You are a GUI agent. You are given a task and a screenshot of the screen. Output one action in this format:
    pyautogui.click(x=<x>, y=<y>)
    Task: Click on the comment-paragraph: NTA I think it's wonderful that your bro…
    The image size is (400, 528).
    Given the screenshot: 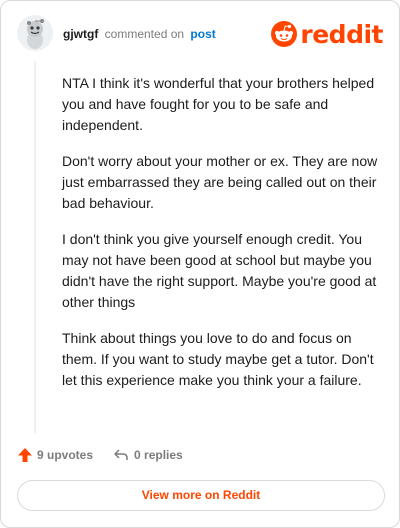 What is the action you would take?
    pyautogui.click(x=218, y=104)
    